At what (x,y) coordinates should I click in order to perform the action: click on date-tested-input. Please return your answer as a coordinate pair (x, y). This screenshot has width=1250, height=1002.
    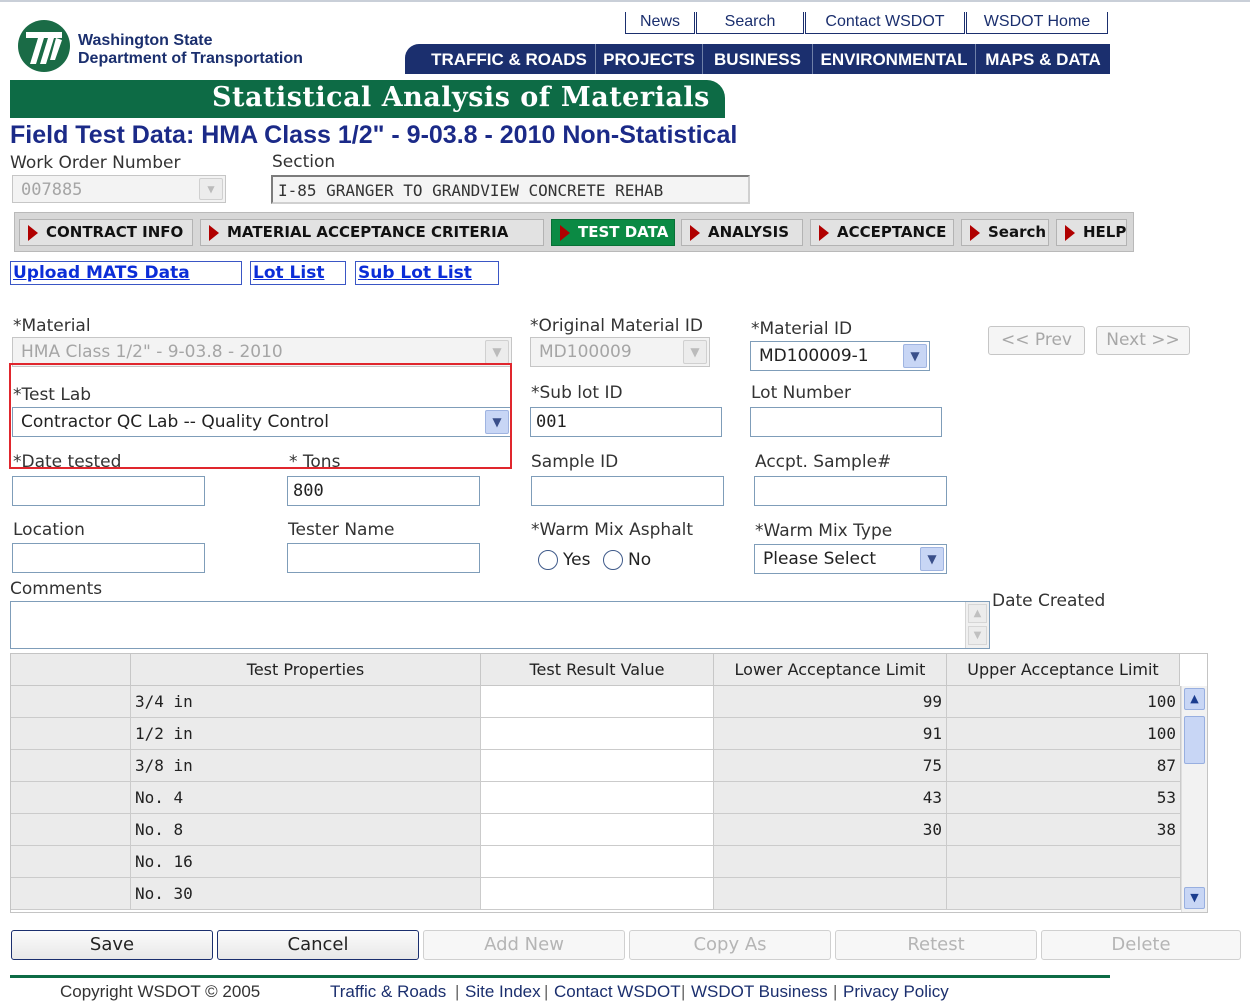
    Looking at the image, I should click on (108, 491).